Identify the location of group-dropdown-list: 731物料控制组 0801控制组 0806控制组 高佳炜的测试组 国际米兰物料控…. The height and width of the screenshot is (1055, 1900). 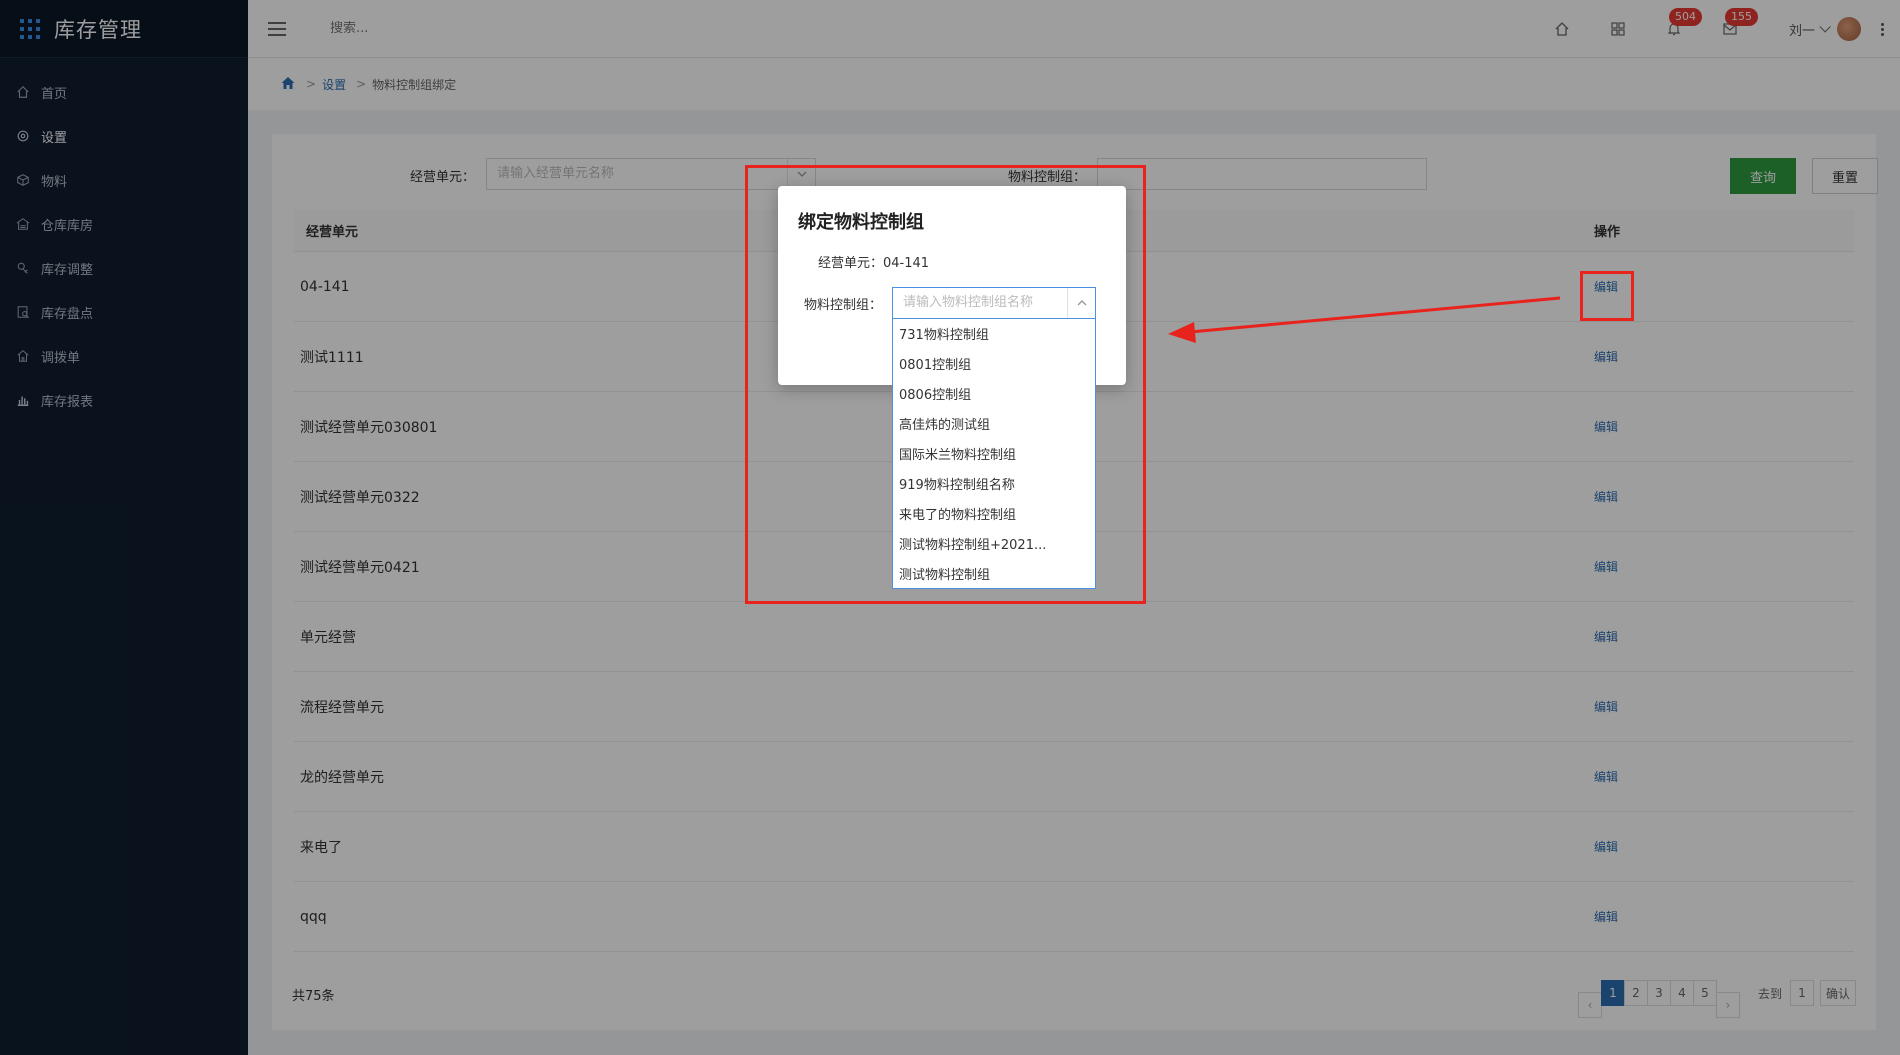
(994, 454).